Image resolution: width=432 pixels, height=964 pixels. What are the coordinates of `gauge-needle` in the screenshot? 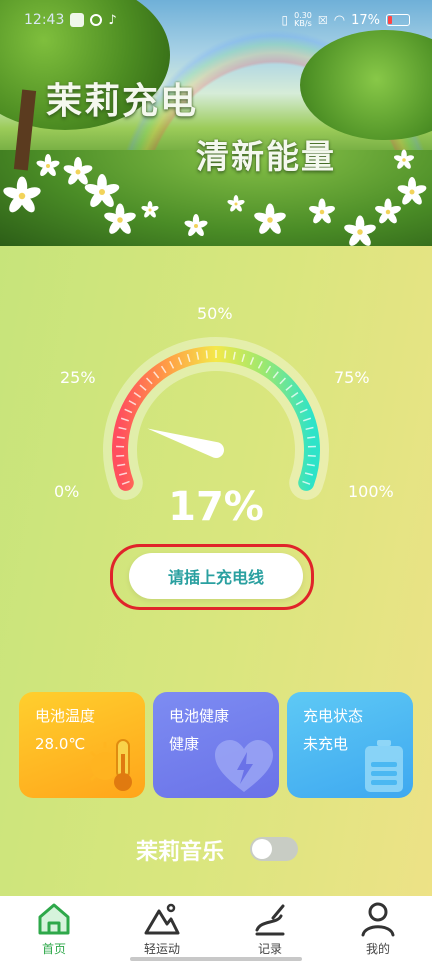 It's located at (185, 443).